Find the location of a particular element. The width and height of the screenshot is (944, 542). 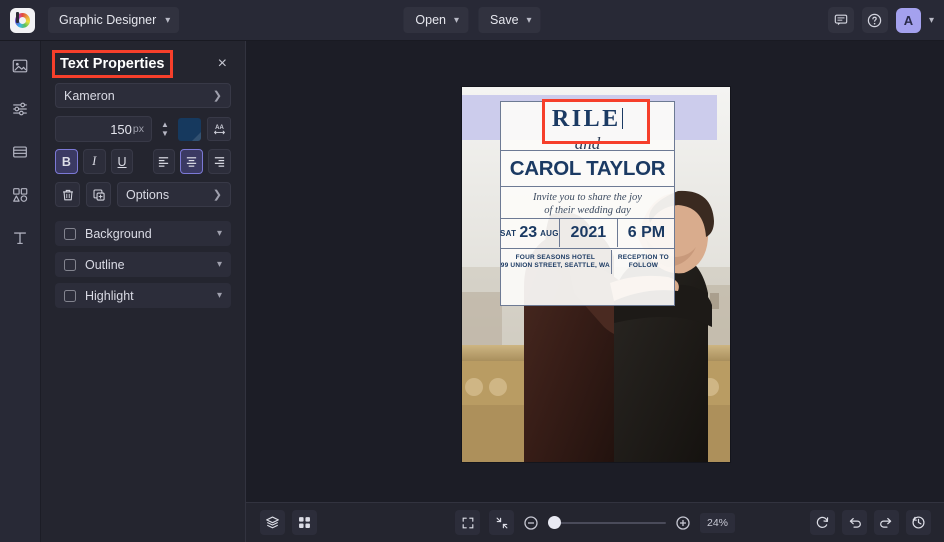

help-button is located at coordinates (874, 20).